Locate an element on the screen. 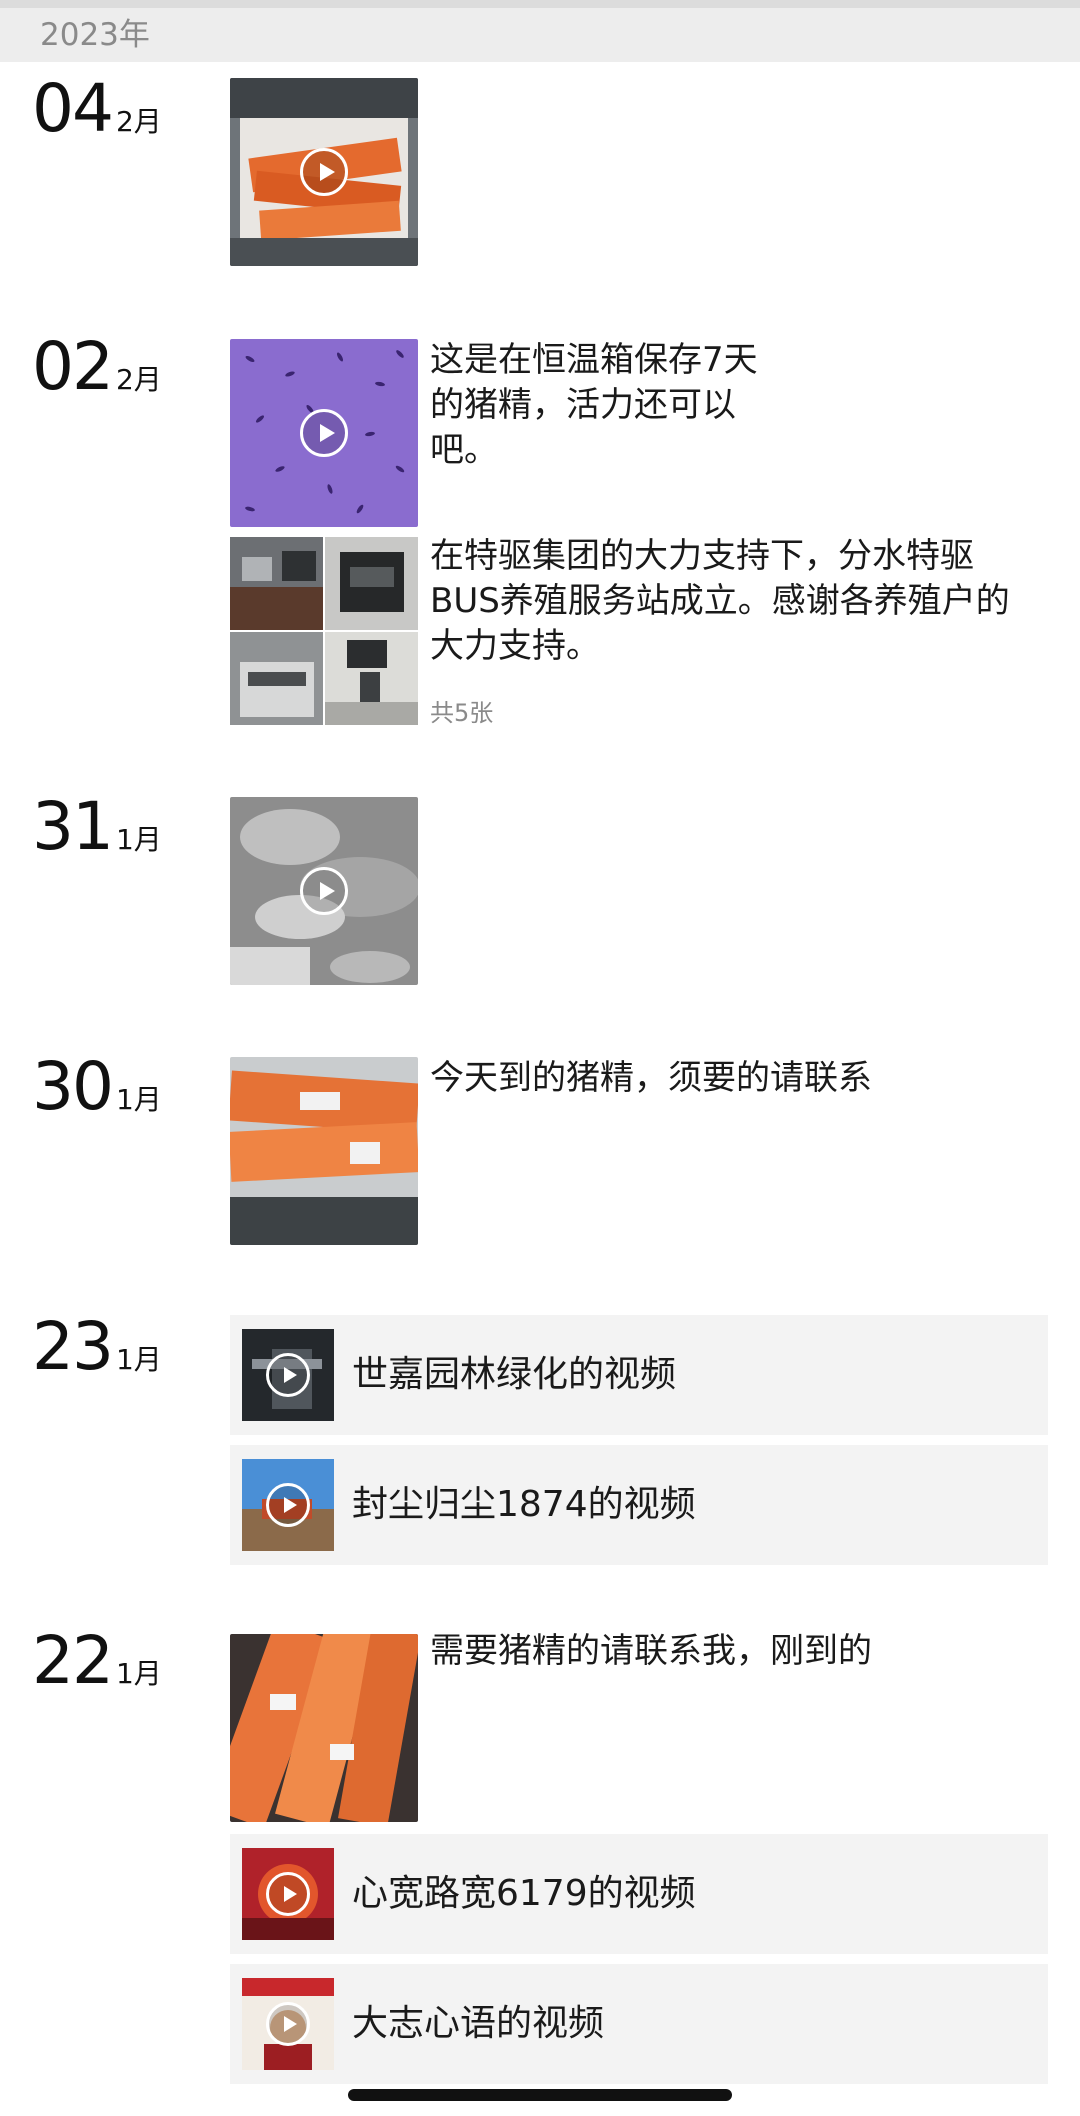 This screenshot has width=1080, height=2116. shared-video-card: 世嘉园林绿化的视频 is located at coordinates (639, 1375).